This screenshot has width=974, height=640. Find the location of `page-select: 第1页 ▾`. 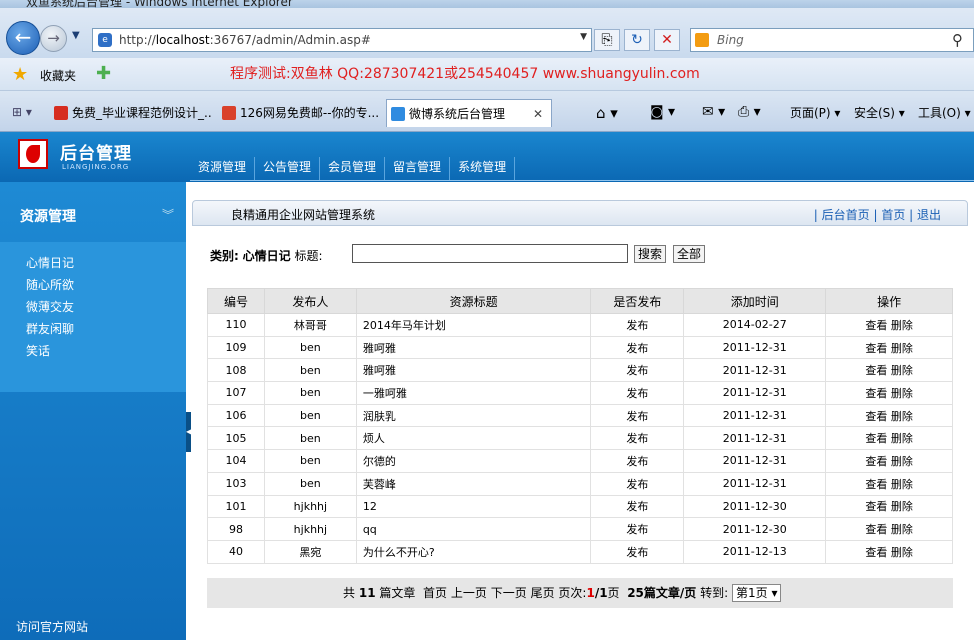

page-select: 第1页 ▾ is located at coordinates (757, 593).